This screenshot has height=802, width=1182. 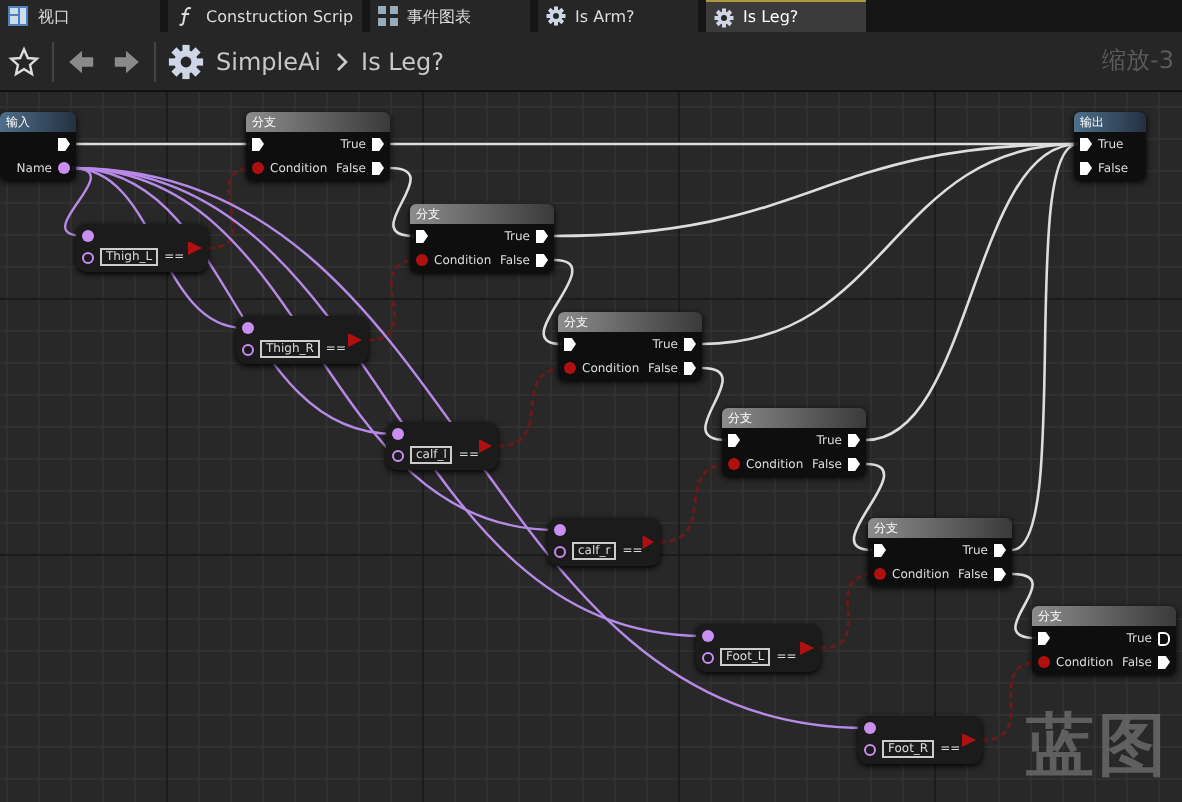 I want to click on editor-tab: Is Leg?, so click(x=785, y=16).